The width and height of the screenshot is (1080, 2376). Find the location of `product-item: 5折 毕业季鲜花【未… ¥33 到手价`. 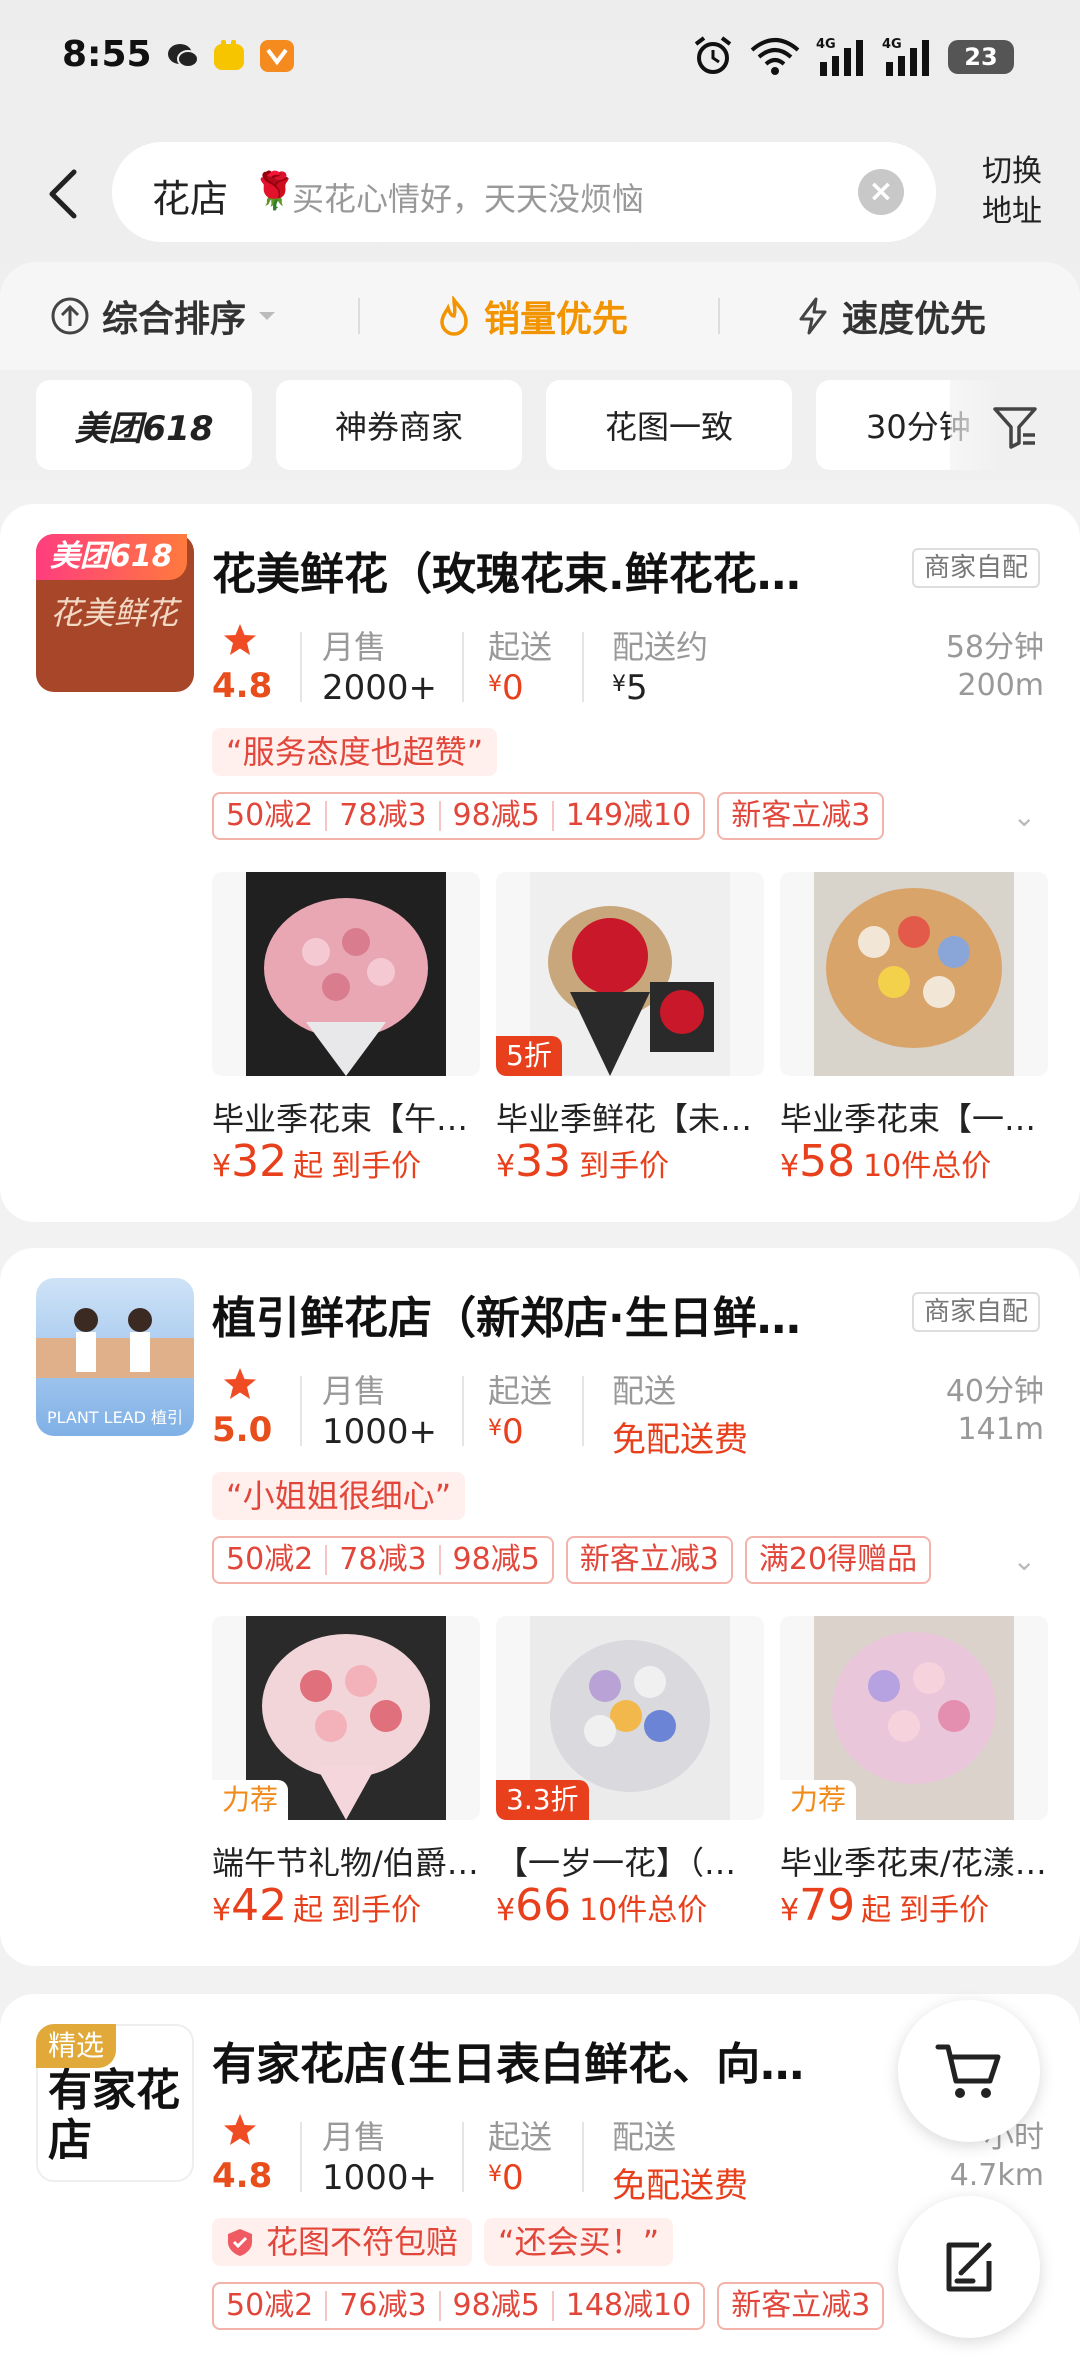

product-item: 5折 毕业季鲜花【未… ¥33 到手价 is located at coordinates (630, 1027).